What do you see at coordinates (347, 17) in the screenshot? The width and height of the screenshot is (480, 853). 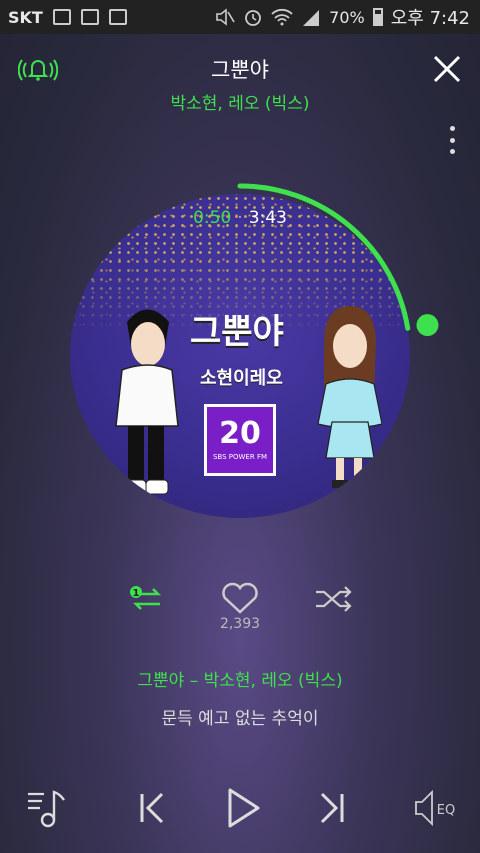 I see `battery-percent: 70%` at bounding box center [347, 17].